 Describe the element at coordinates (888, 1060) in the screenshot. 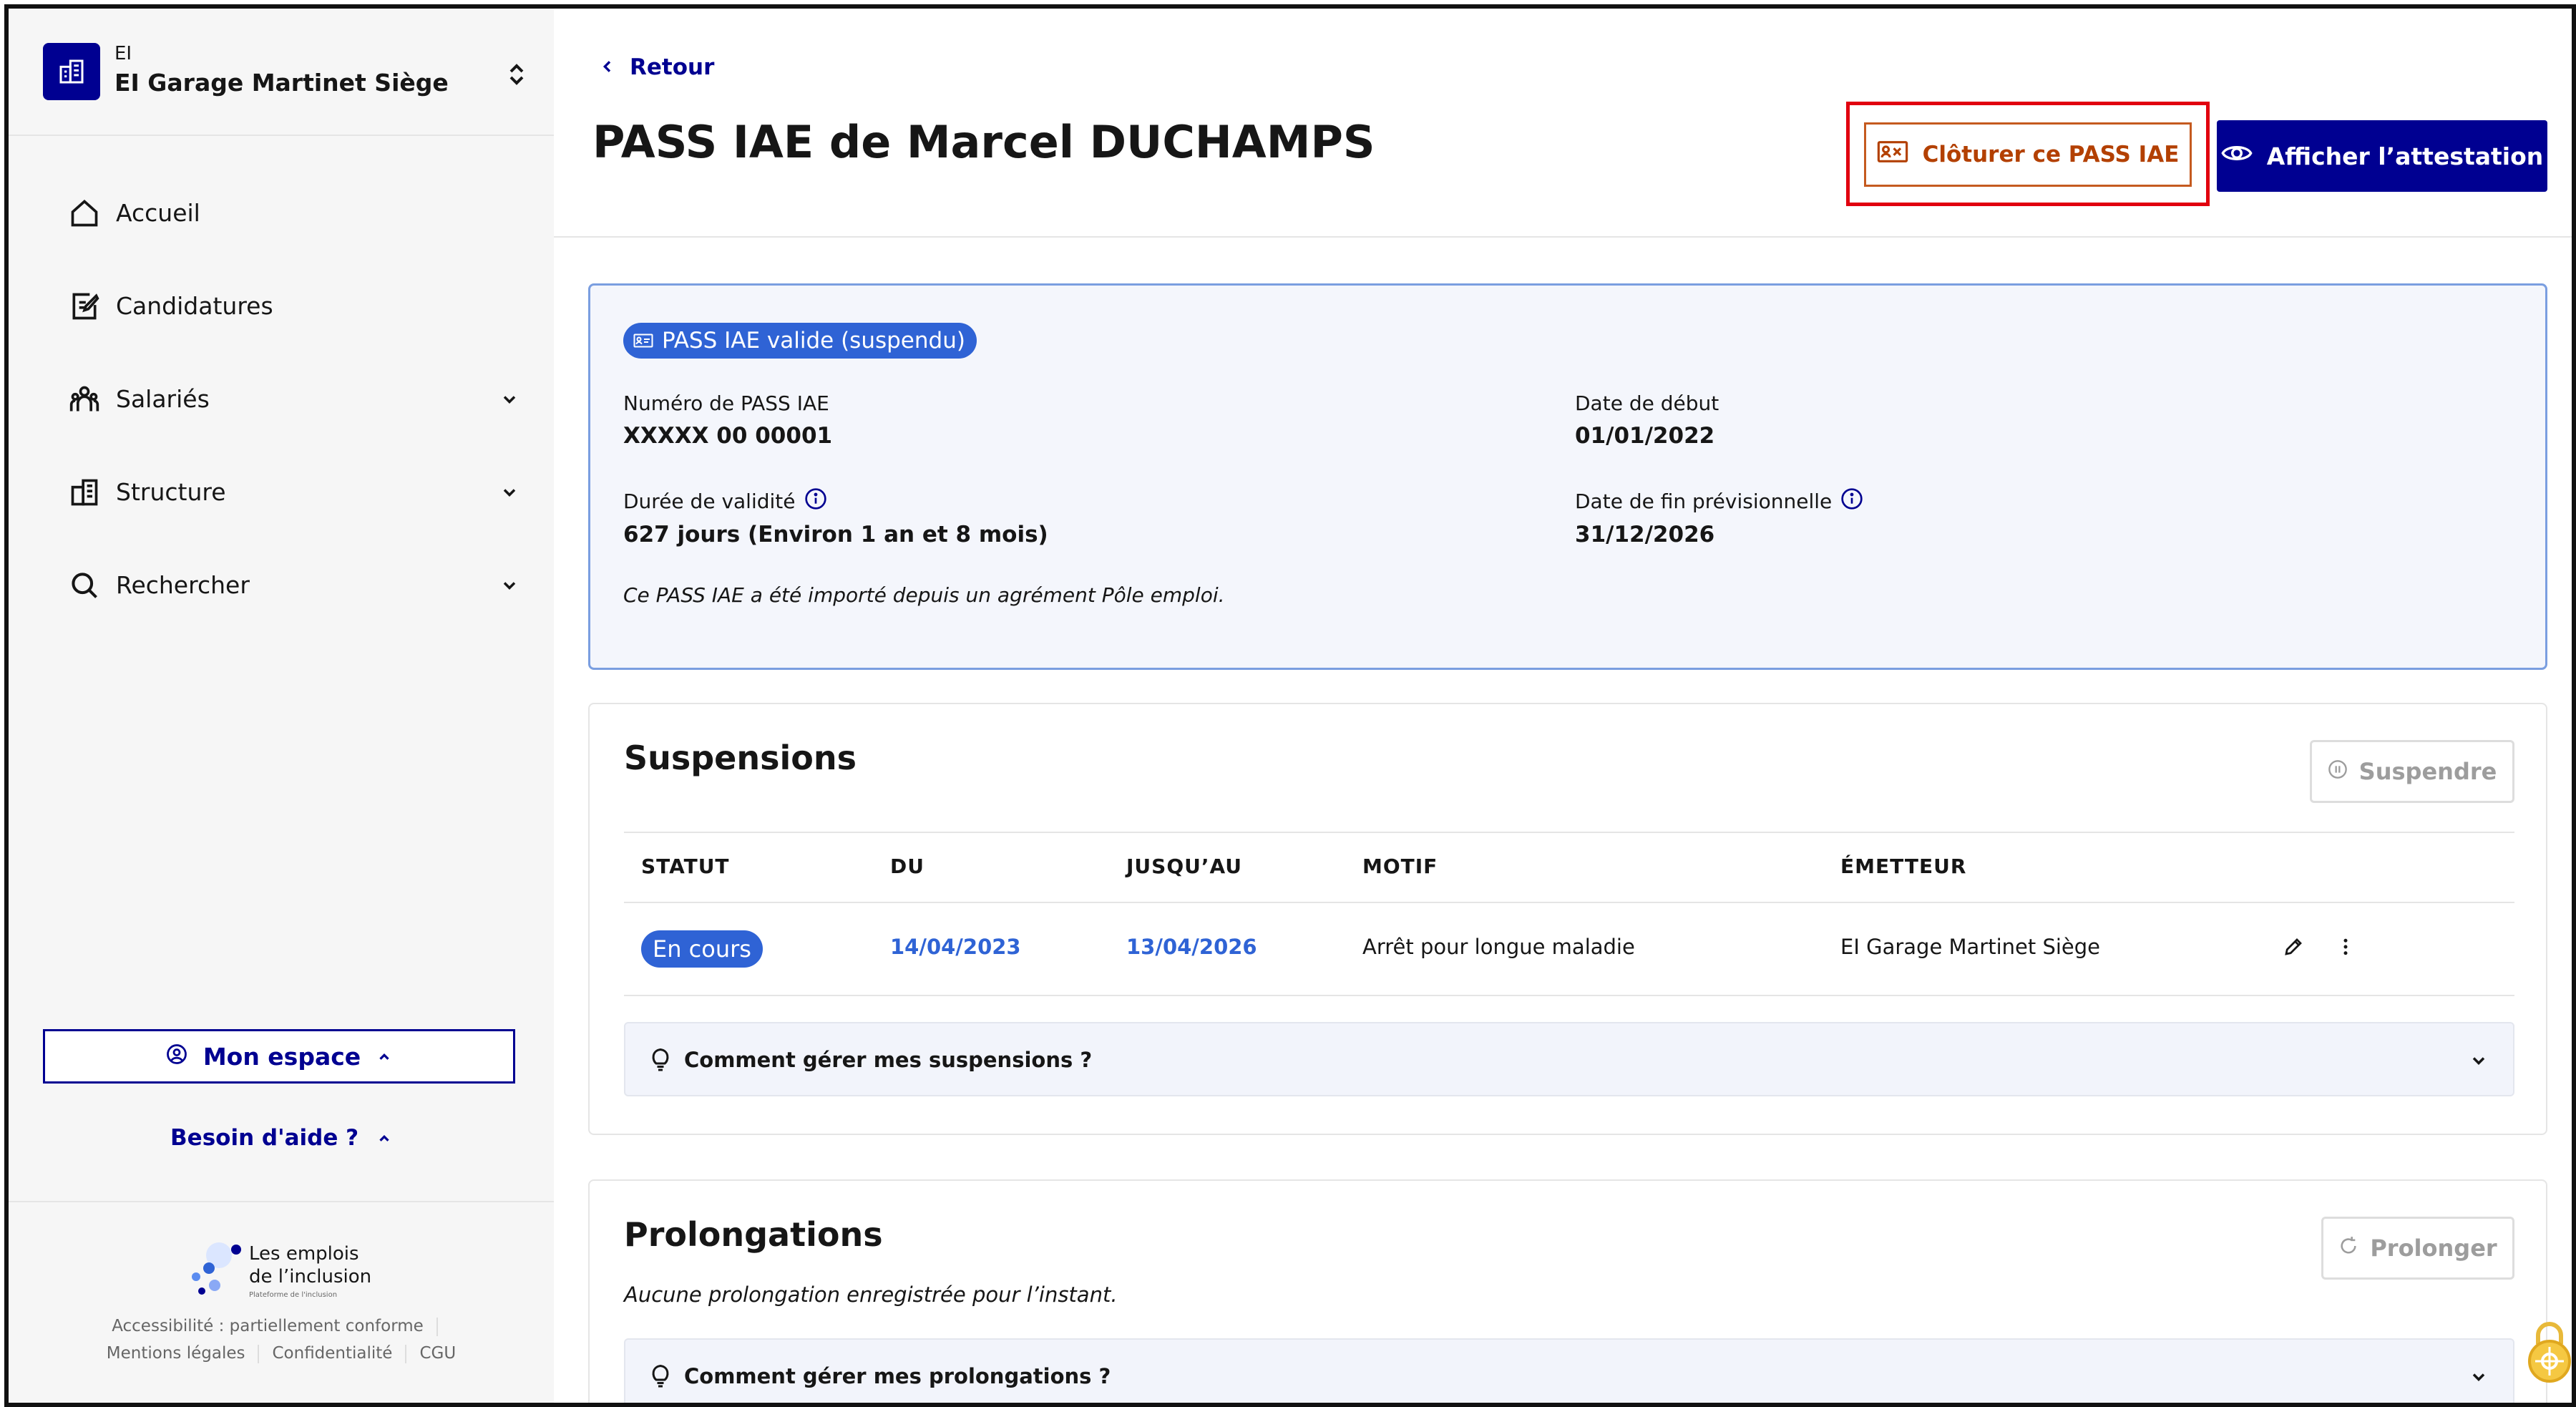

I see `suspensions-help-label: Comment gérer mes suspensions ?` at that location.